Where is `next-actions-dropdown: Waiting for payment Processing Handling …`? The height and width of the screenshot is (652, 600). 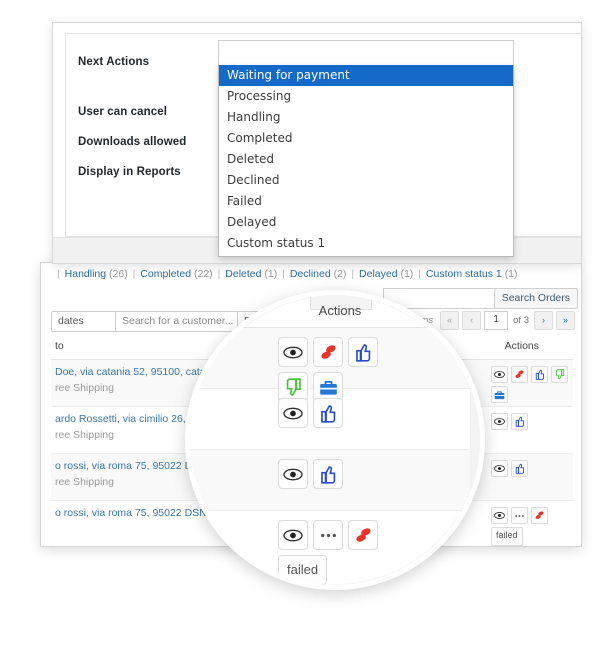 next-actions-dropdown: Waiting for payment Processing Handling … is located at coordinates (366, 161).